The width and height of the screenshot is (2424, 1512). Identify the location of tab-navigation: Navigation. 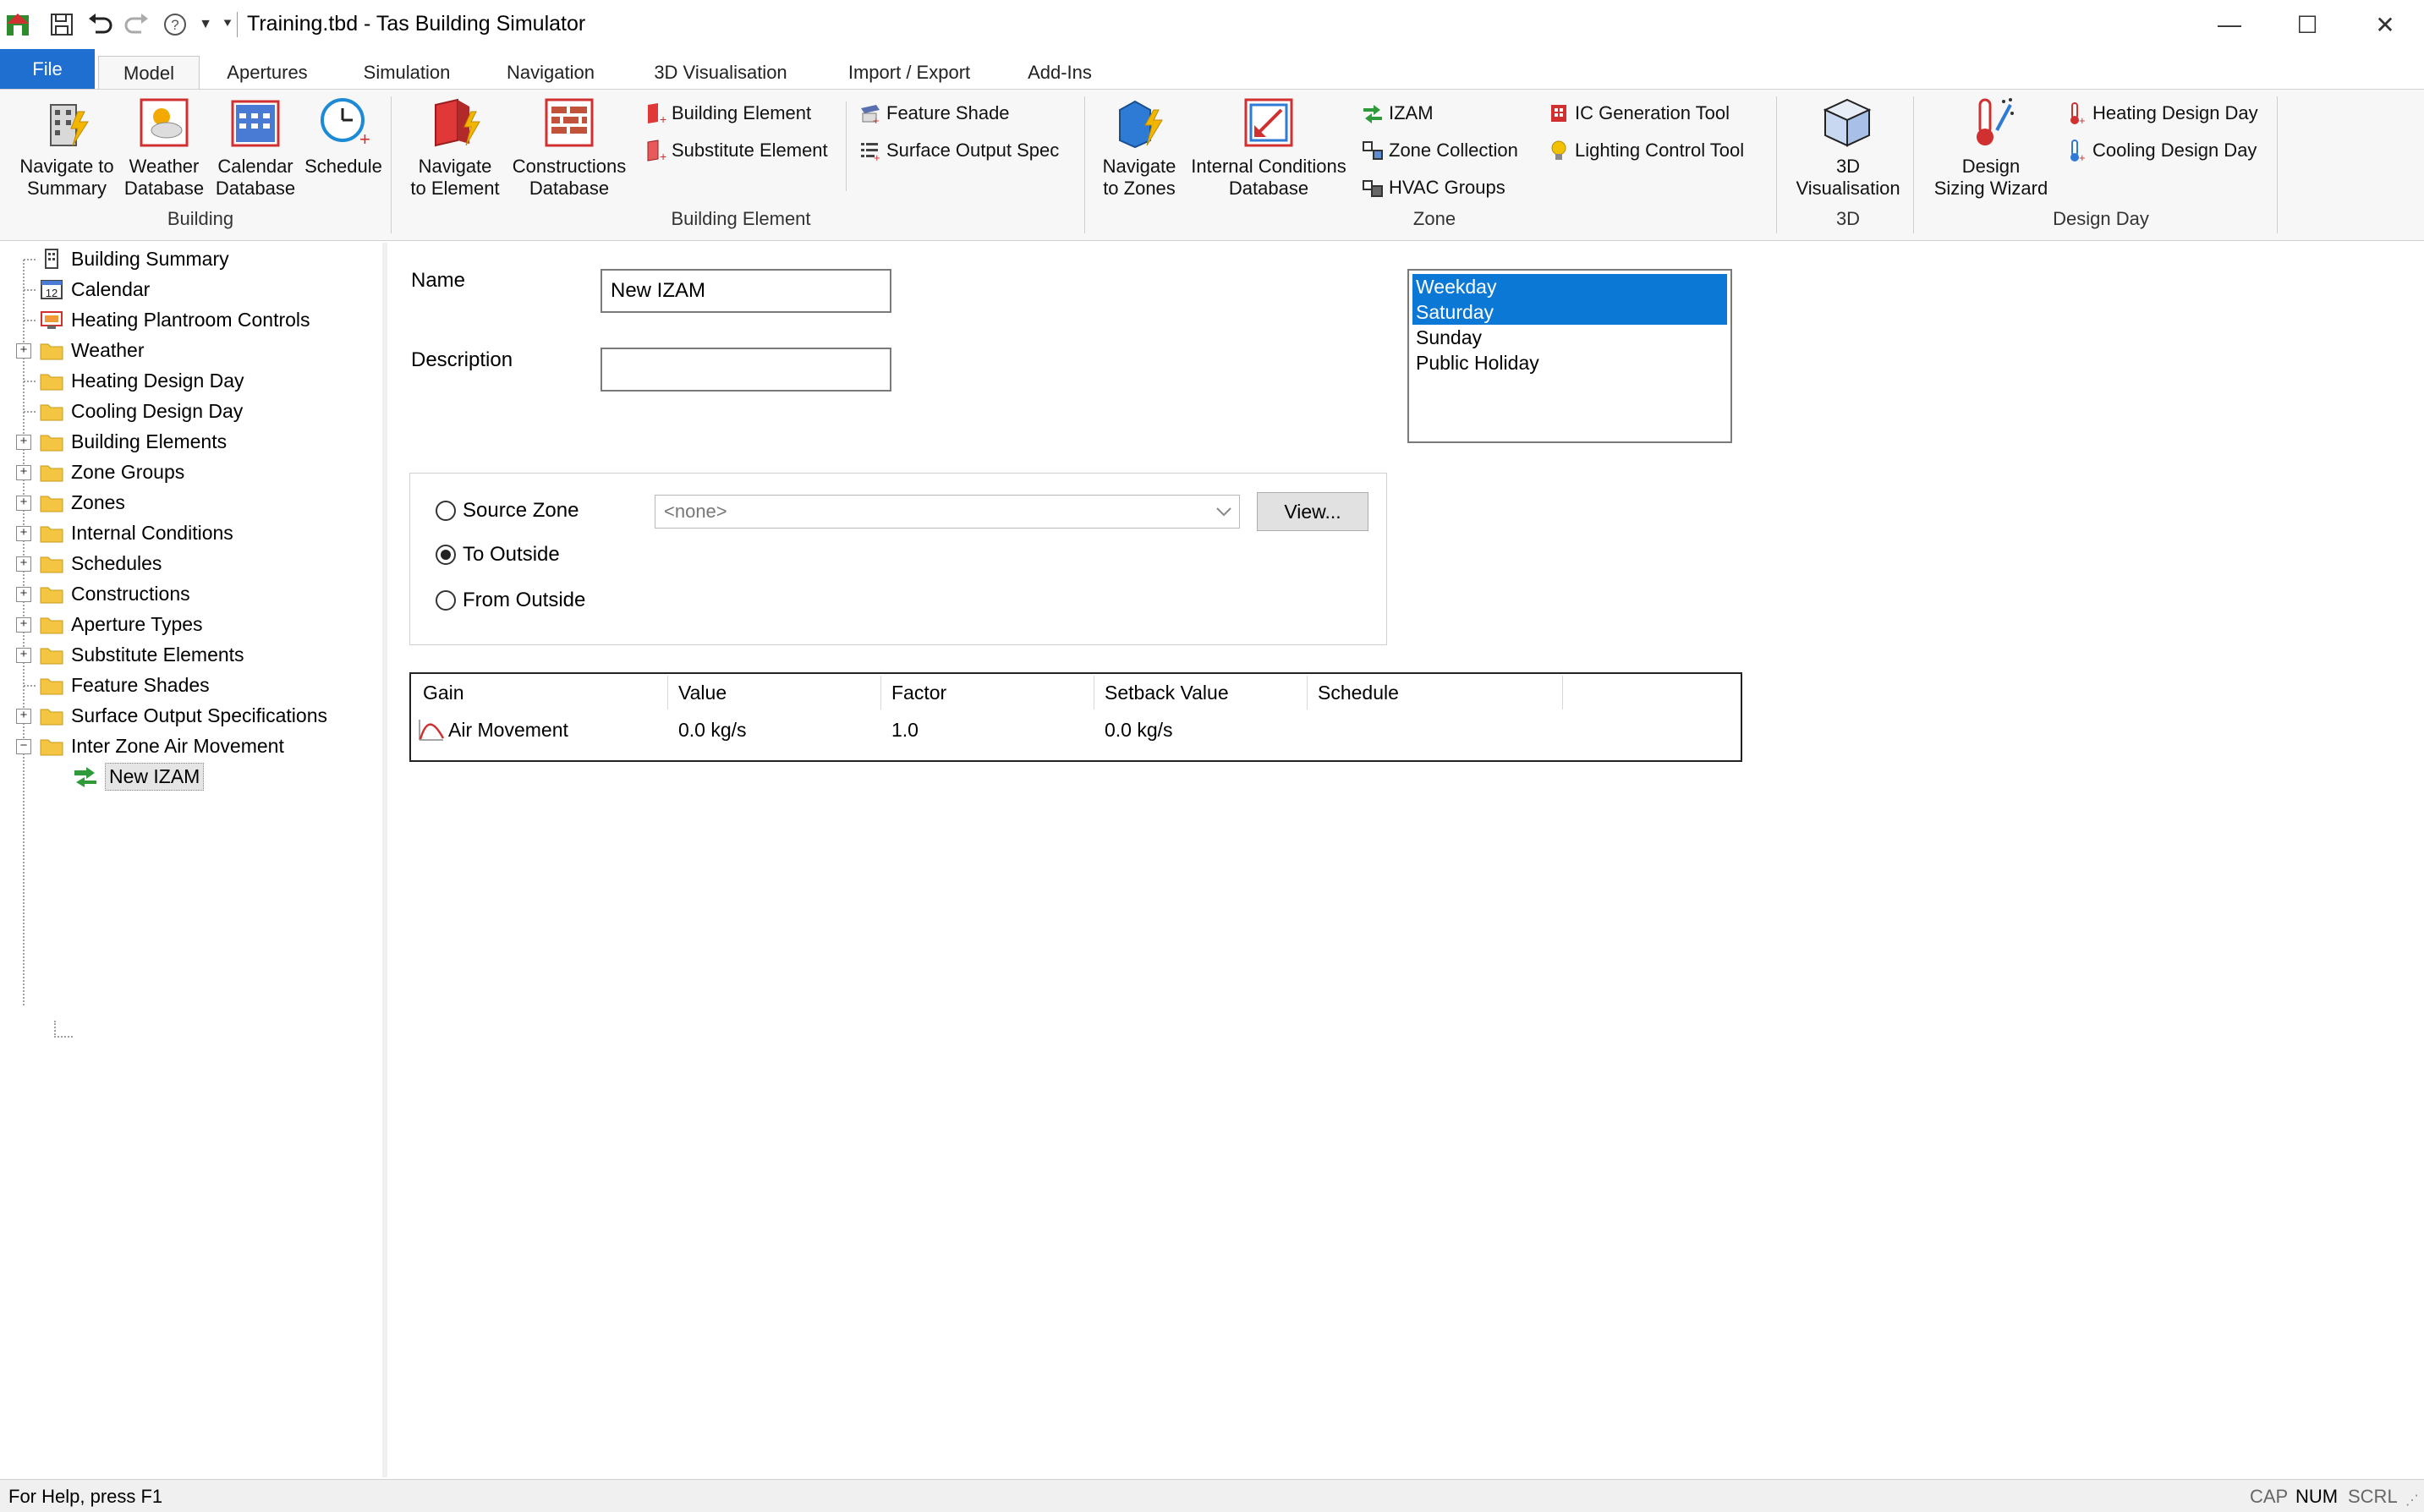
(550, 72).